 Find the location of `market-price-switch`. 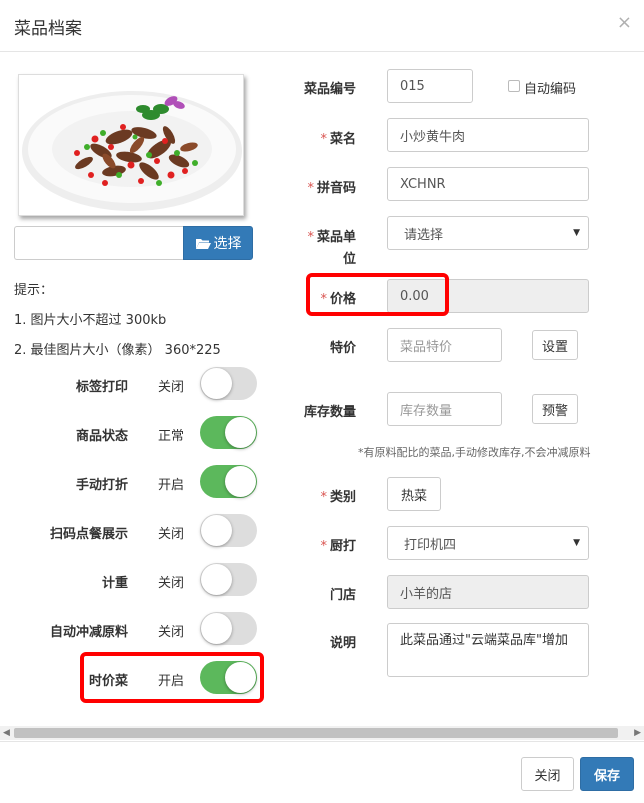

market-price-switch is located at coordinates (228, 677).